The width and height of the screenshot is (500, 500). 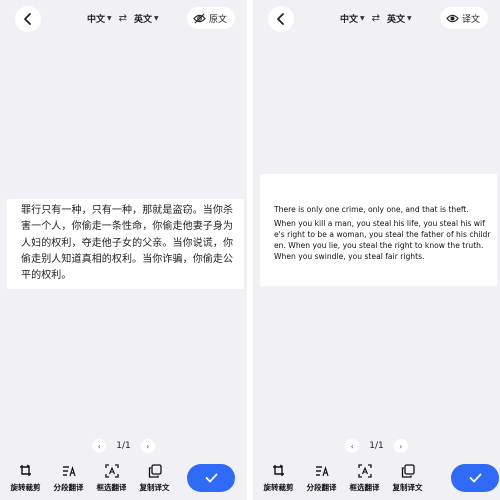 I want to click on top-bar: 中文 ▼ ⇄ 英文 ▼ 译文, so click(x=376, y=18).